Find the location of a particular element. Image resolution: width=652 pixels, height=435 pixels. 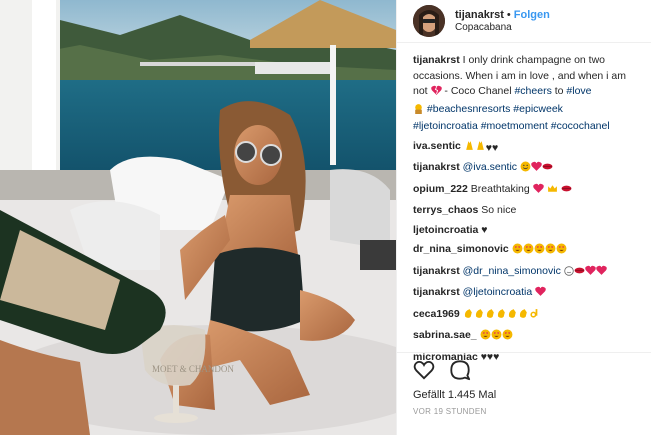

heart-icon is located at coordinates (424, 372).